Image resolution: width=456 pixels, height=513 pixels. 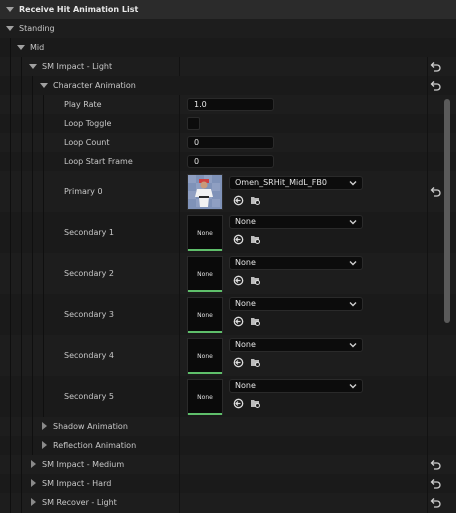 I want to click on reflection-animation-label: Reflection Animation, so click(x=95, y=445).